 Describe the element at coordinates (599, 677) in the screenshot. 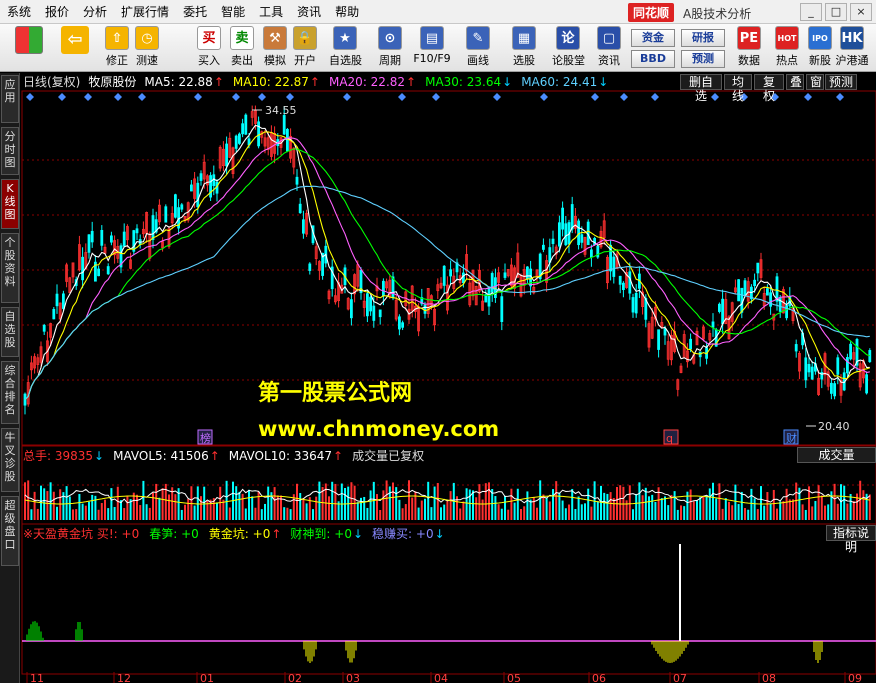

I see `x-axis-label-7: 06` at that location.